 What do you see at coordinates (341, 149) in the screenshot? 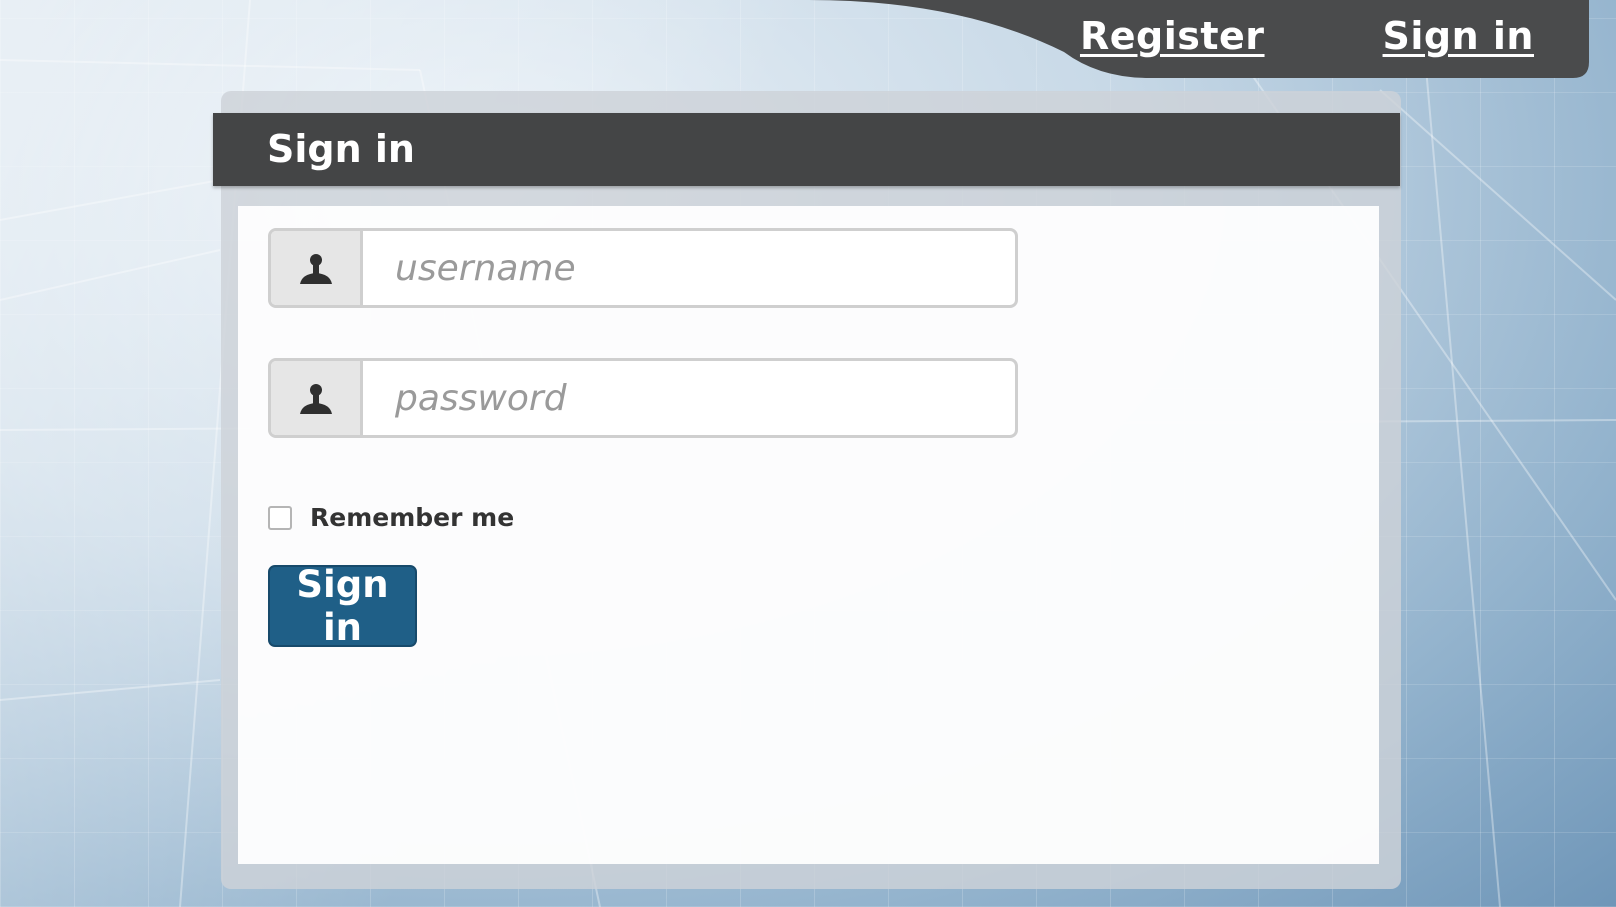
I see `panel-title: Sign in` at bounding box center [341, 149].